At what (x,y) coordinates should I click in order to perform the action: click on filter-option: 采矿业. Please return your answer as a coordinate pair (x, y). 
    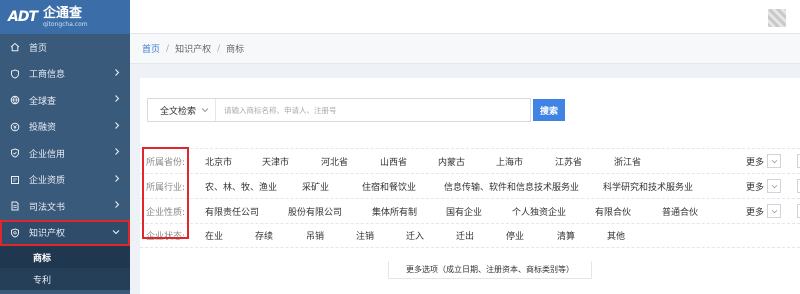
    Looking at the image, I should click on (315, 186).